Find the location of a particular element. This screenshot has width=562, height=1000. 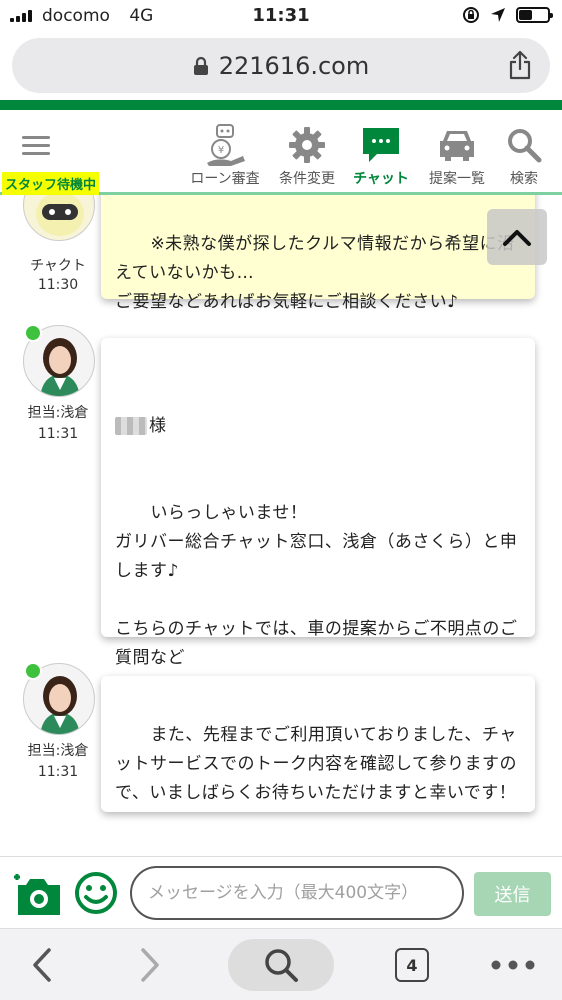

tab-count: 4 is located at coordinates (412, 965).